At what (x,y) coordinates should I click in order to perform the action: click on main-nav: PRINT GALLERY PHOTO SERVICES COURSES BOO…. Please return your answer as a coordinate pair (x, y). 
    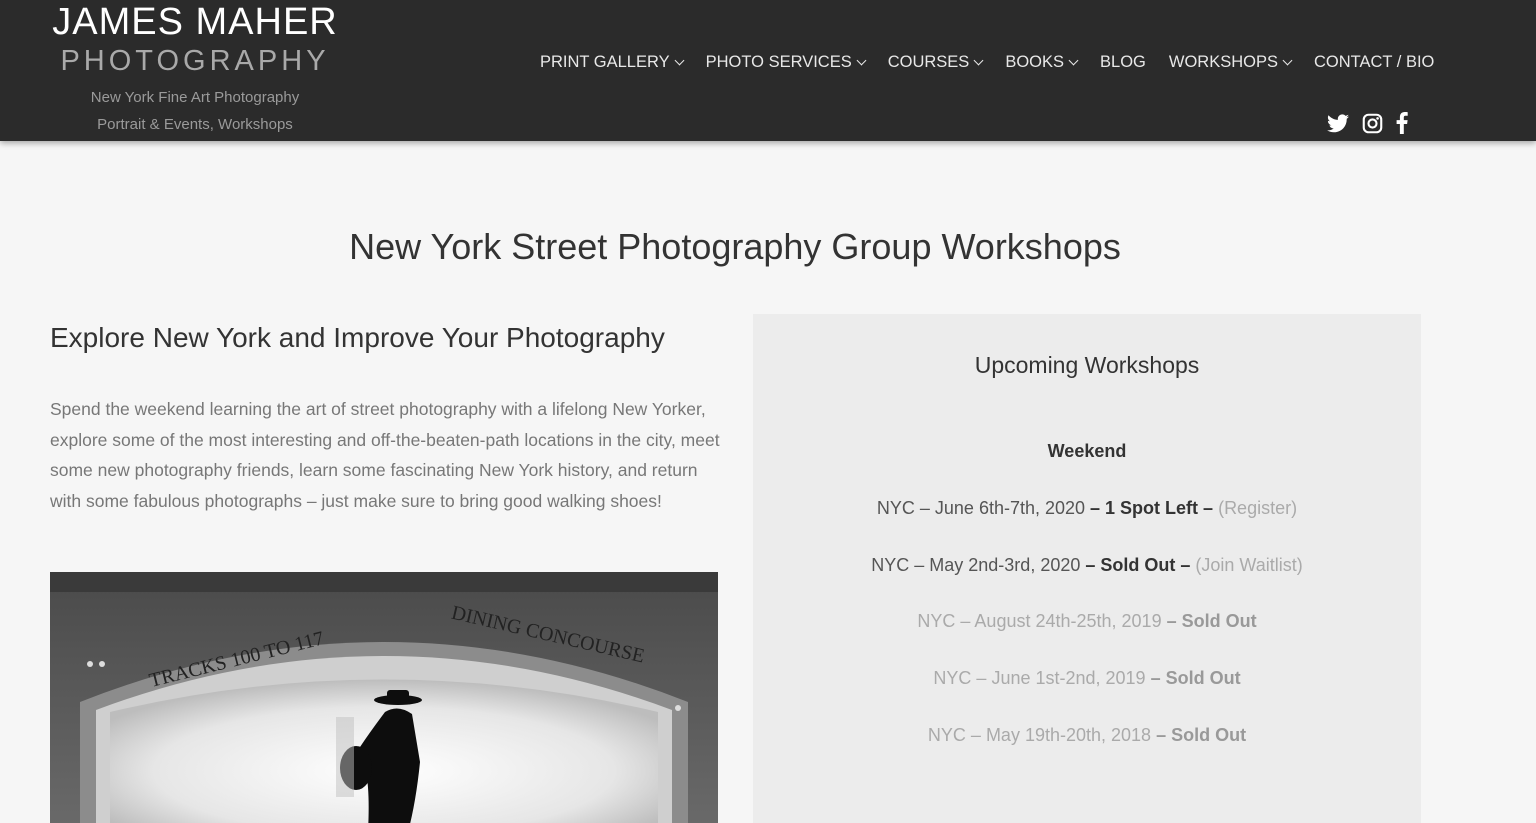
    Looking at the image, I should click on (987, 62).